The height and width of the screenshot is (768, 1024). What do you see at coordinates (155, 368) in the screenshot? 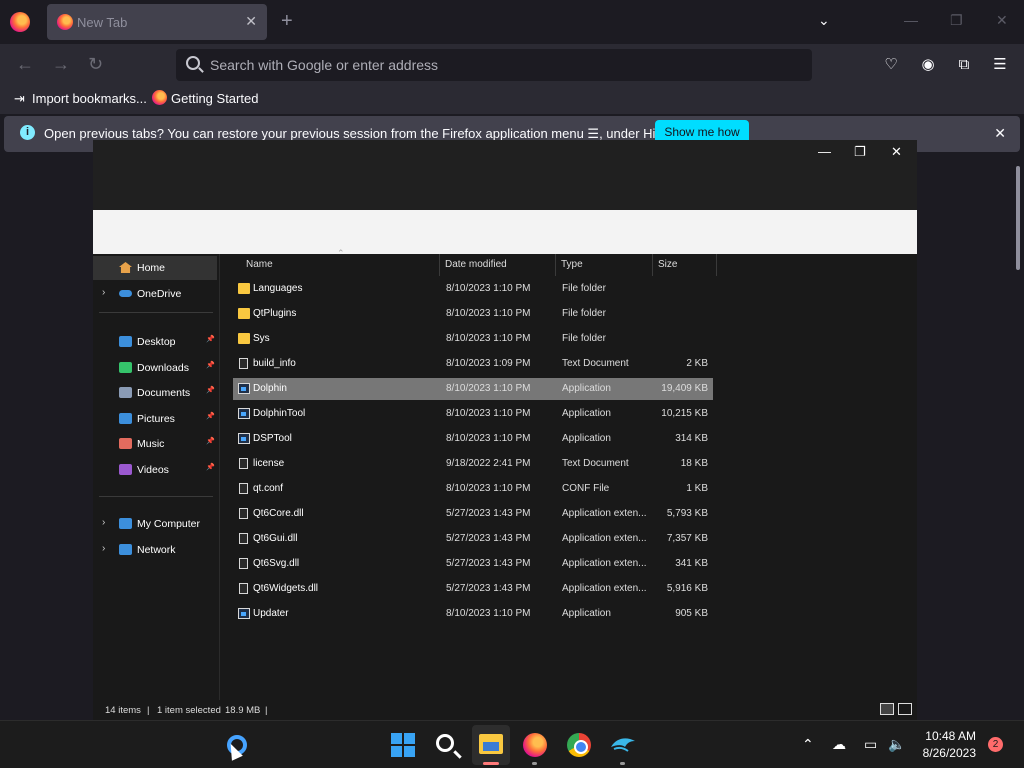
I see `sidebar-item-downloads: Downloads 📌` at bounding box center [155, 368].